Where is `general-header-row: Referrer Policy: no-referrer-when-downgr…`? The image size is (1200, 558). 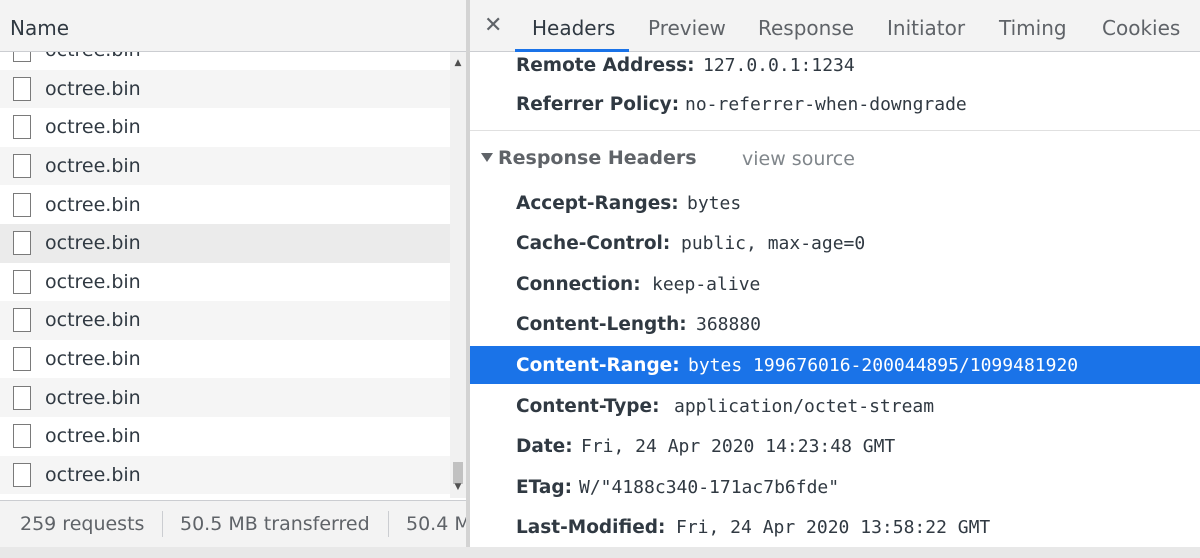 general-header-row: Referrer Policy: no-referrer-when-downgr… is located at coordinates (835, 104).